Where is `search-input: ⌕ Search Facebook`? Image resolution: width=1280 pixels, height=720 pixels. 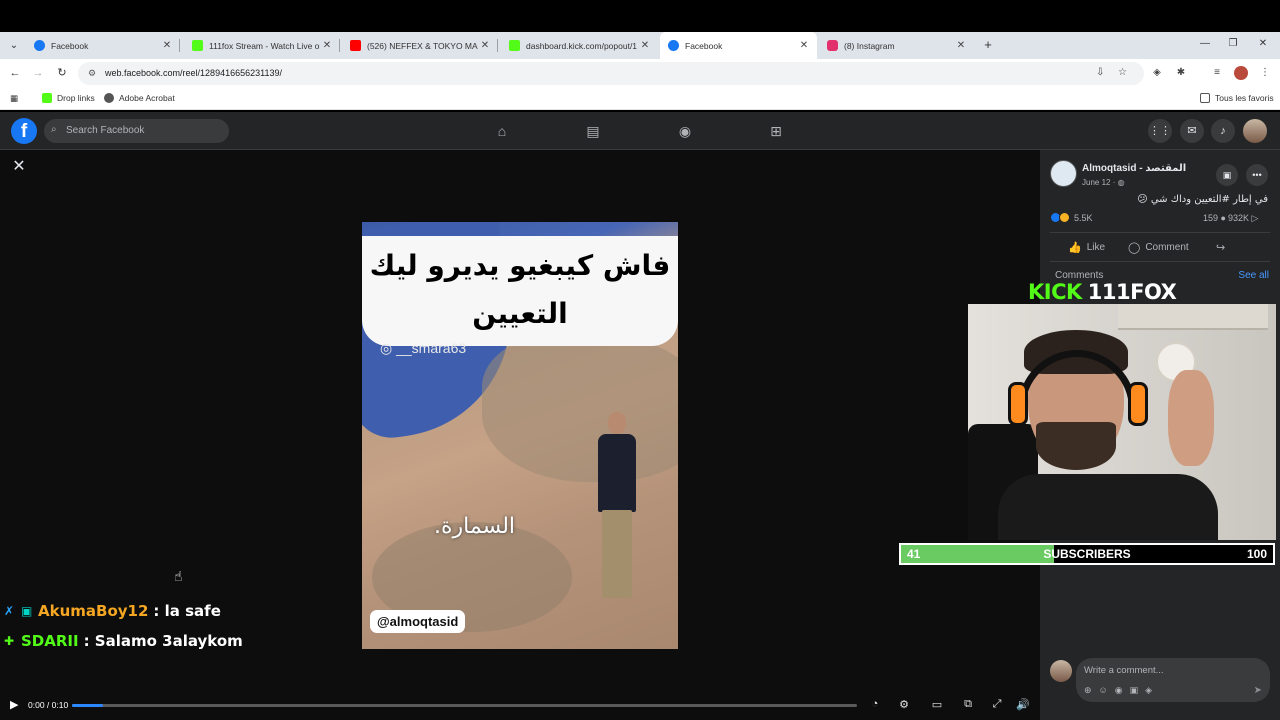
search-input: ⌕ Search Facebook is located at coordinates (136, 131).